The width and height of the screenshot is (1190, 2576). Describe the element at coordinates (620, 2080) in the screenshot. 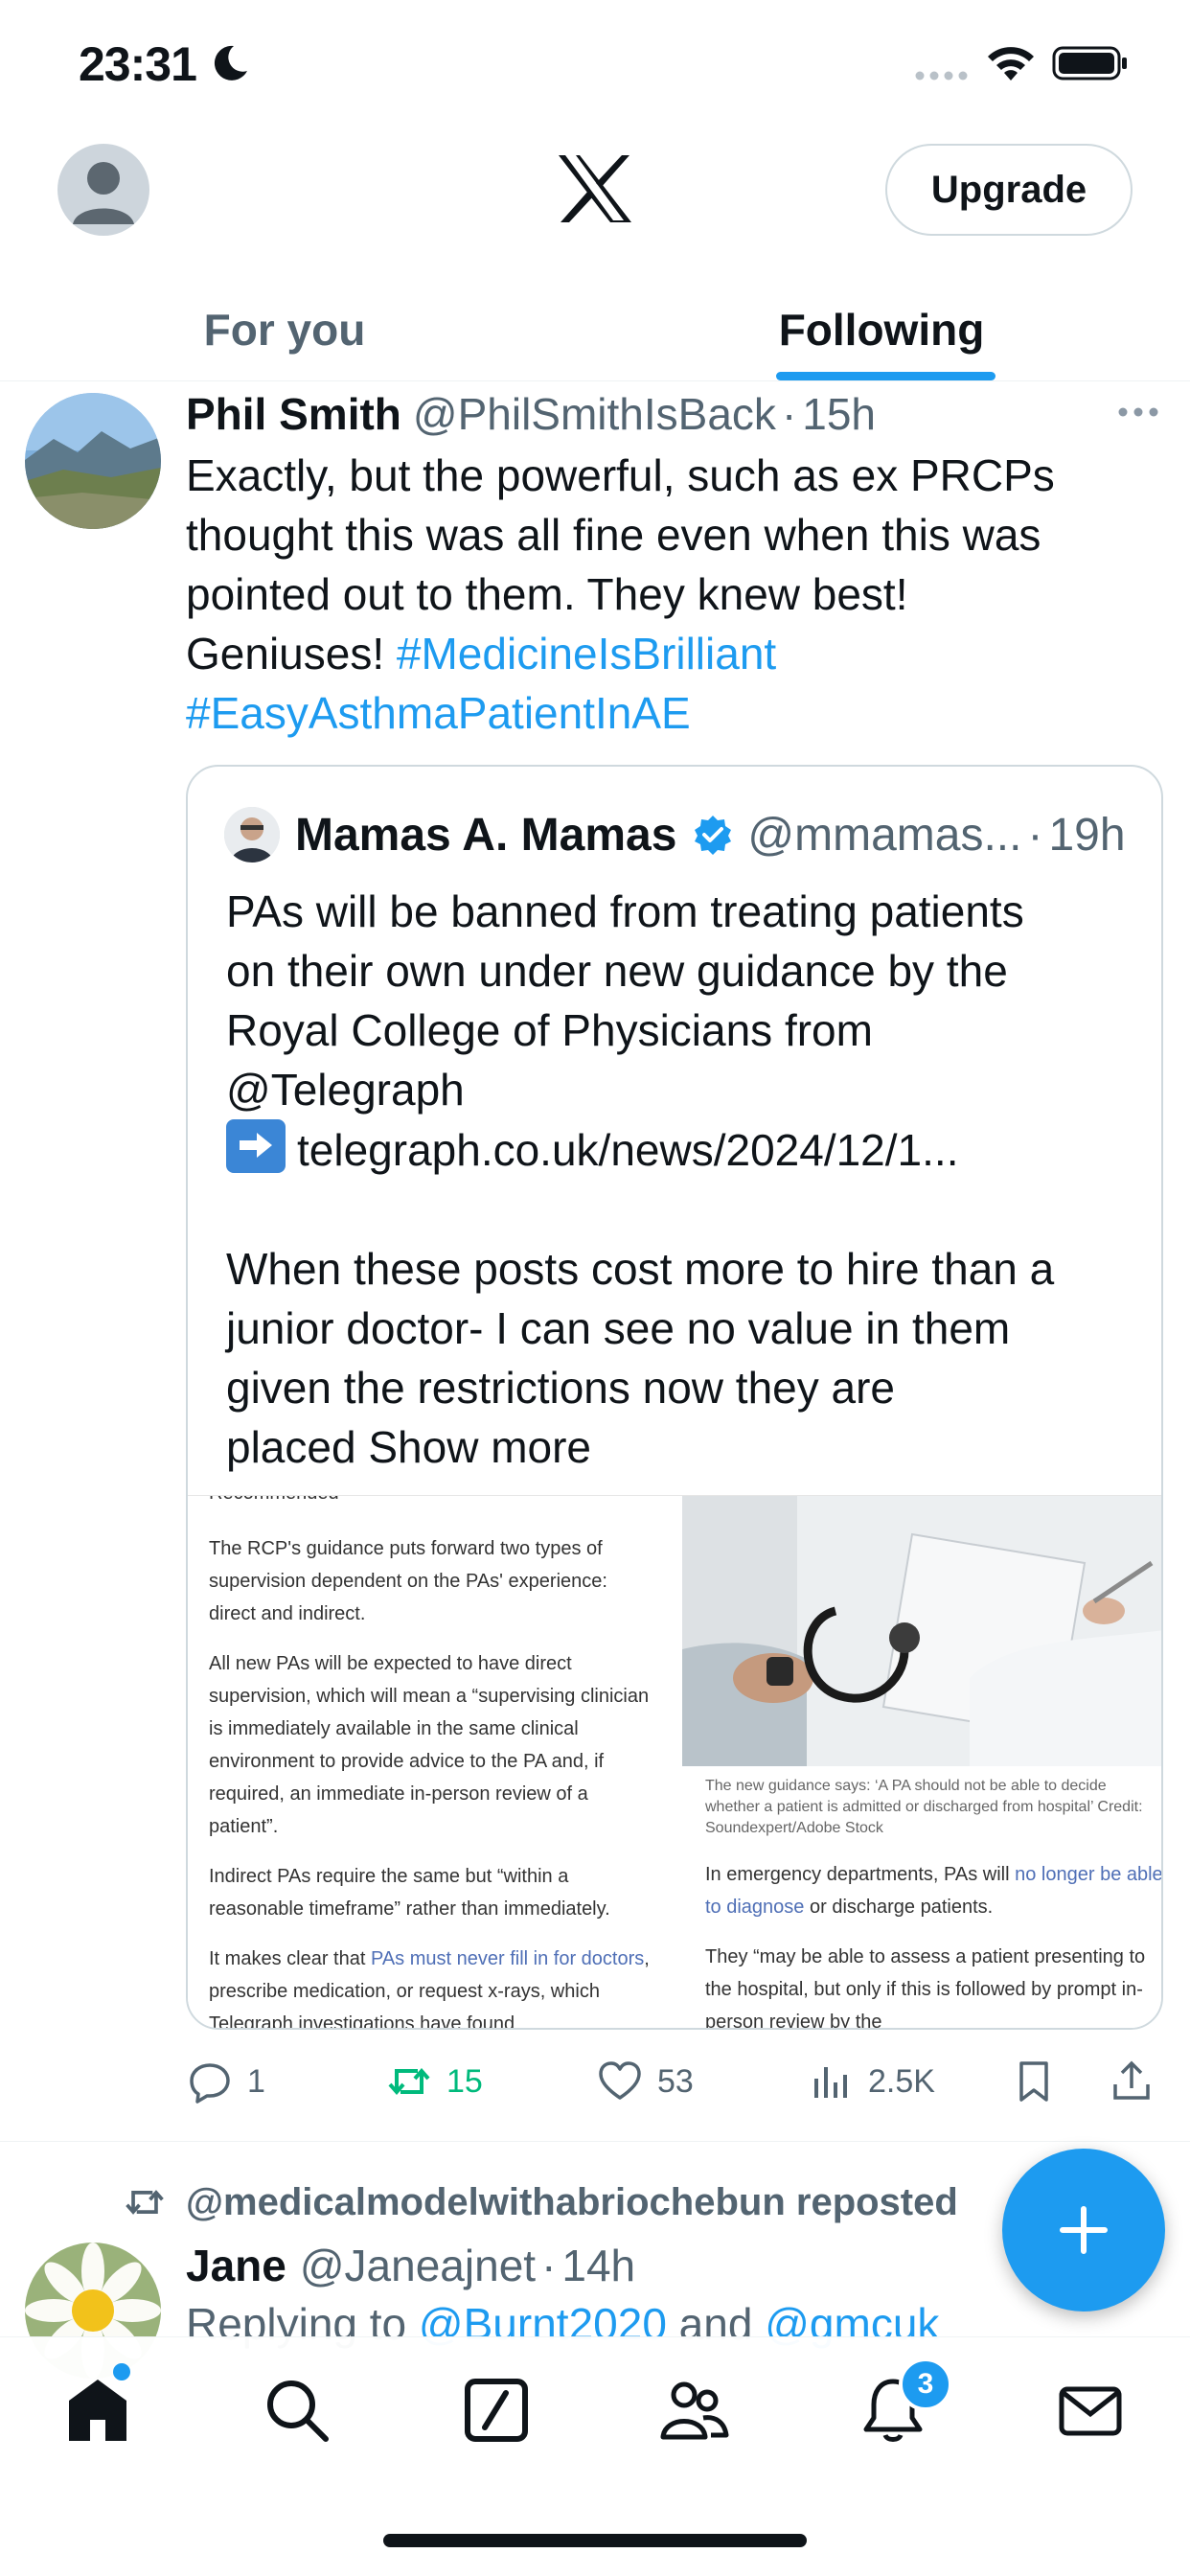

I see `heart-icon` at that location.